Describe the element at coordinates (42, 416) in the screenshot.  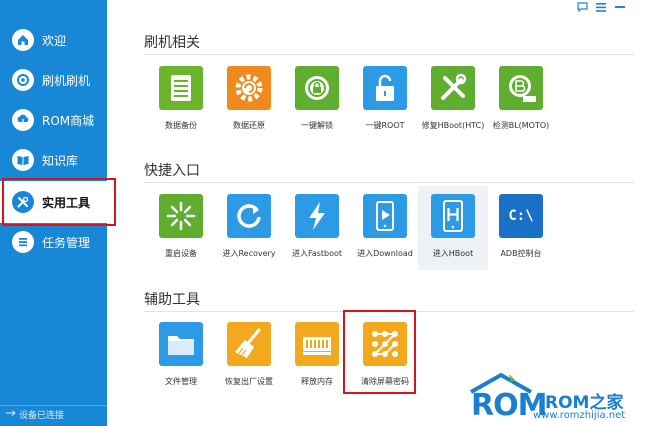
I see `connection-status-label: 设备已连接` at that location.